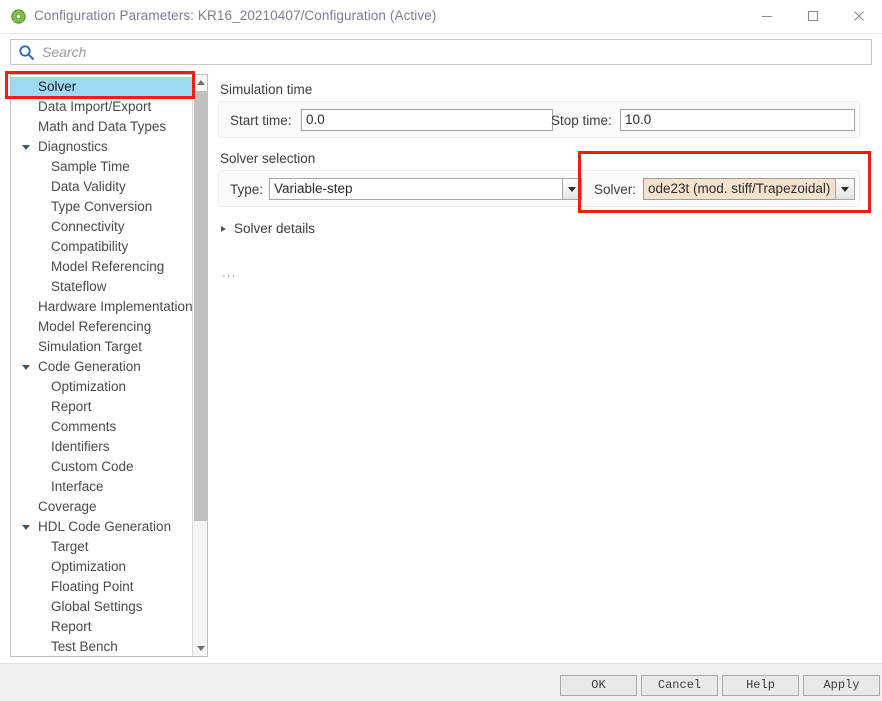  Describe the element at coordinates (26, 52) in the screenshot. I see `search-icon` at that location.